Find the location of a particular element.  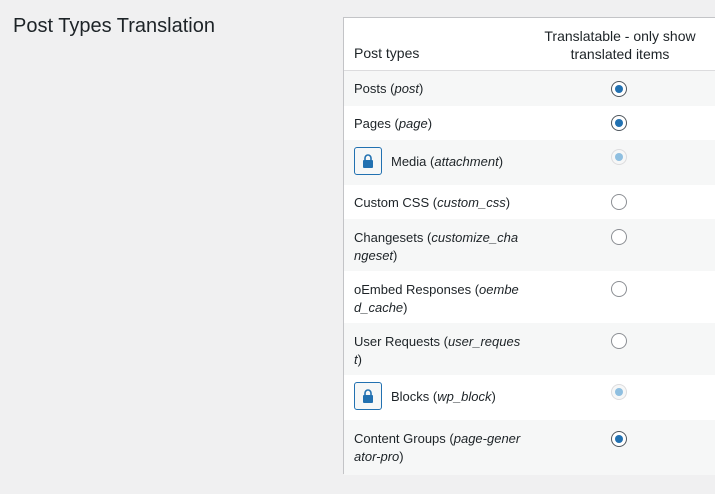

post-type-slug: wp_block is located at coordinates (464, 396).